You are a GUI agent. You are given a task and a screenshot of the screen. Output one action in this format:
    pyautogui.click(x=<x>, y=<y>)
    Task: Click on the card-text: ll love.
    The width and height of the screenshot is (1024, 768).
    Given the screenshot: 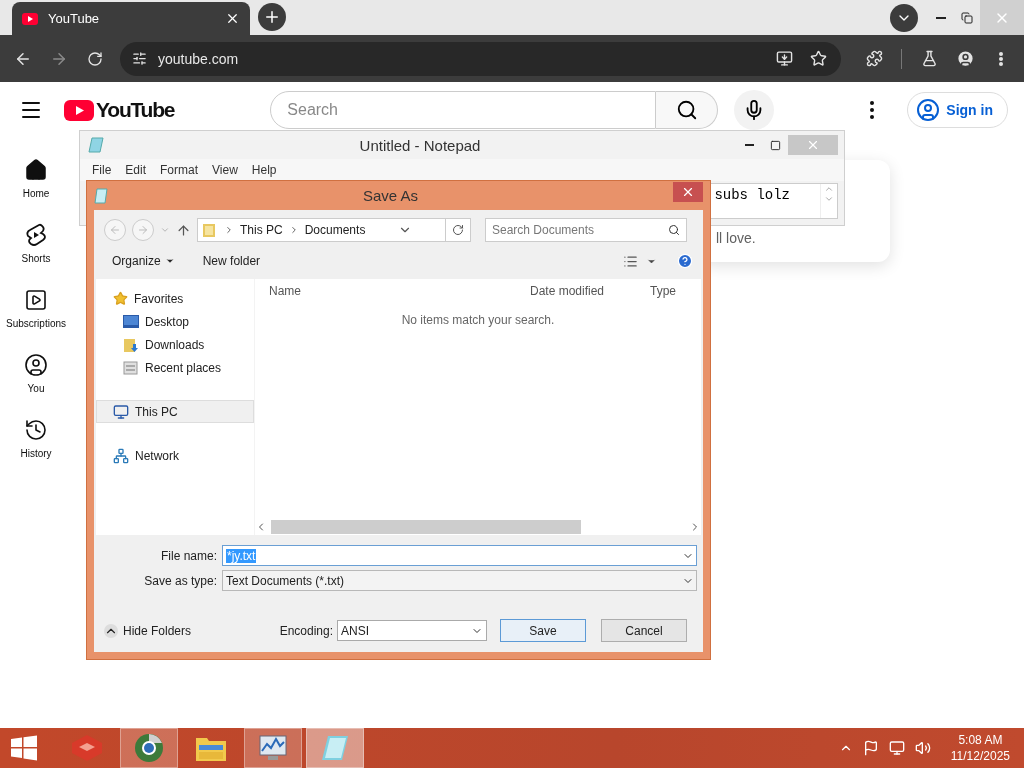 What is the action you would take?
    pyautogui.click(x=736, y=238)
    